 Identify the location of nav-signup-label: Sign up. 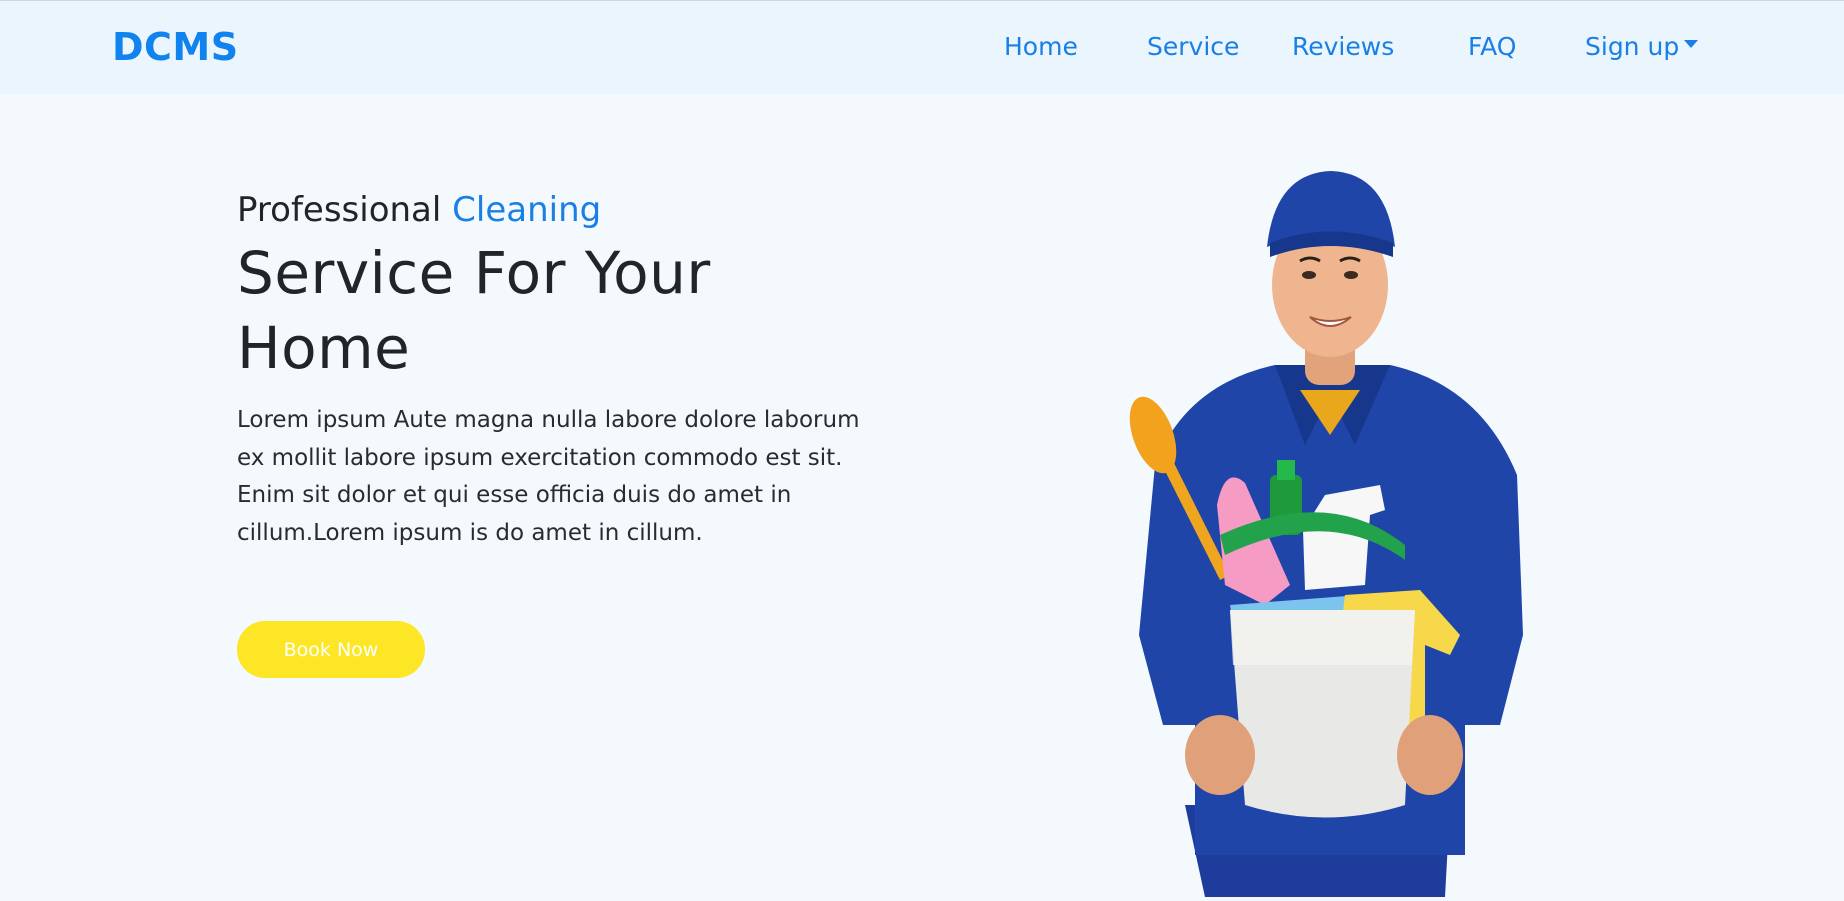
(1632, 46).